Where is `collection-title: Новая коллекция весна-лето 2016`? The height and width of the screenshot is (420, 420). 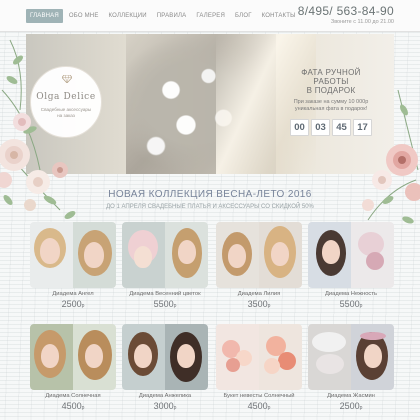
collection-title: Новая коллекция весна-лето 2016 is located at coordinates (210, 194).